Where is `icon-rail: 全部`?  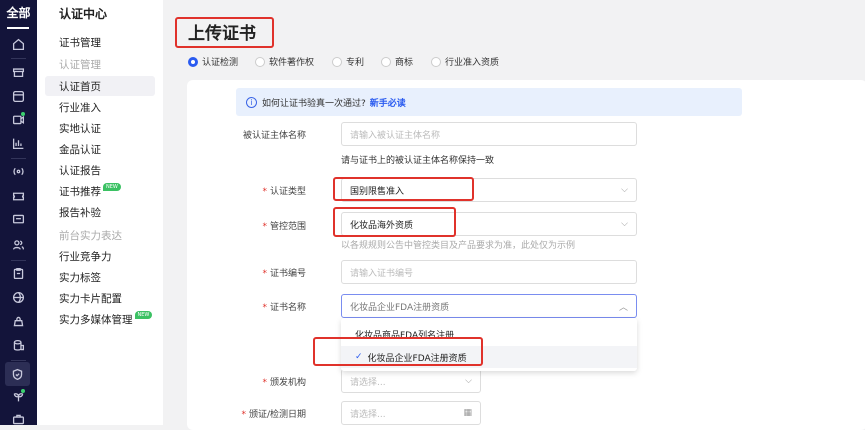
icon-rail: 全部 is located at coordinates (18, 212).